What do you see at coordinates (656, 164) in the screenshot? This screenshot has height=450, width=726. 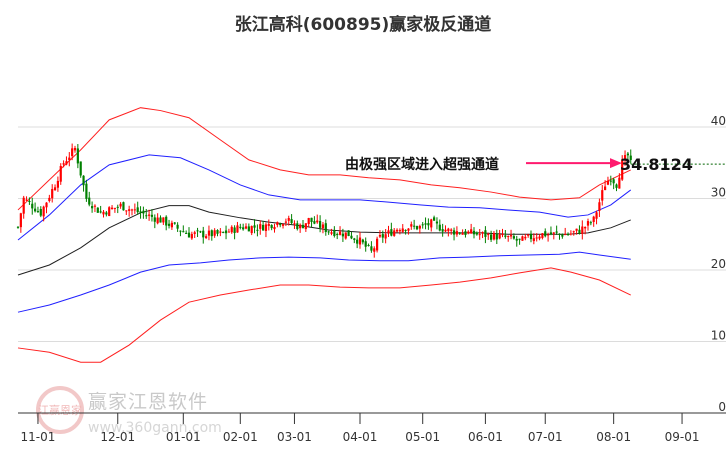 I see `last-value-label: 34.8124` at bounding box center [656, 164].